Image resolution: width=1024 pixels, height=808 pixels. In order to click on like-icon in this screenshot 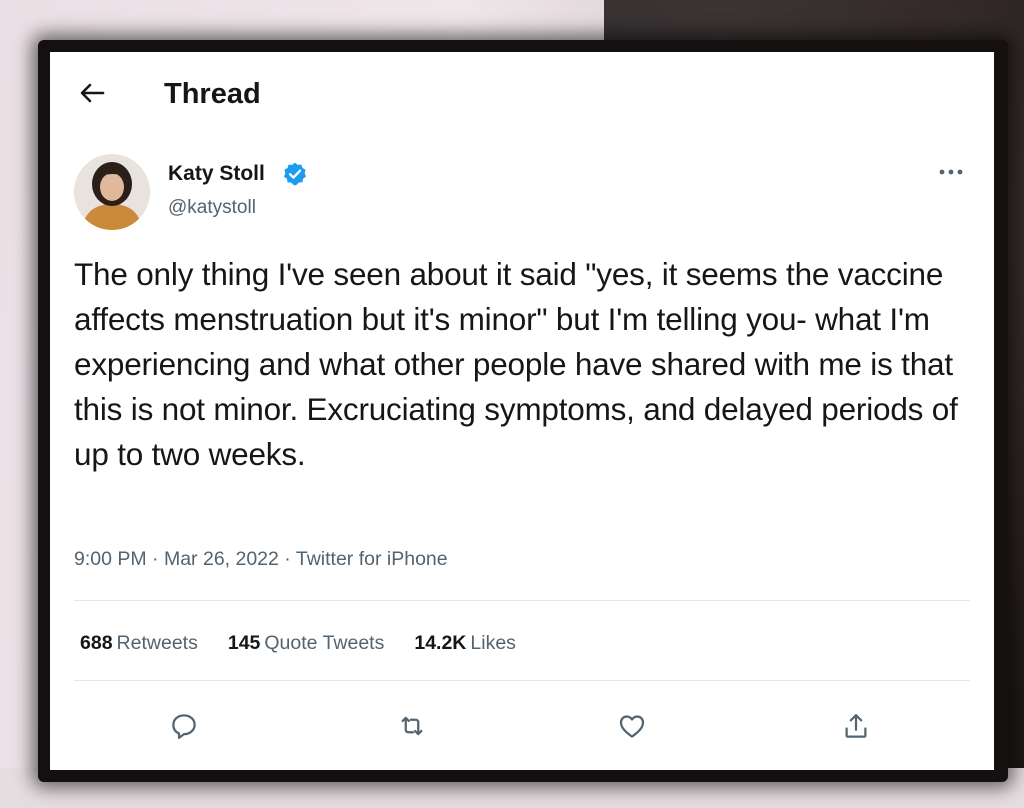, I will do `click(632, 726)`.